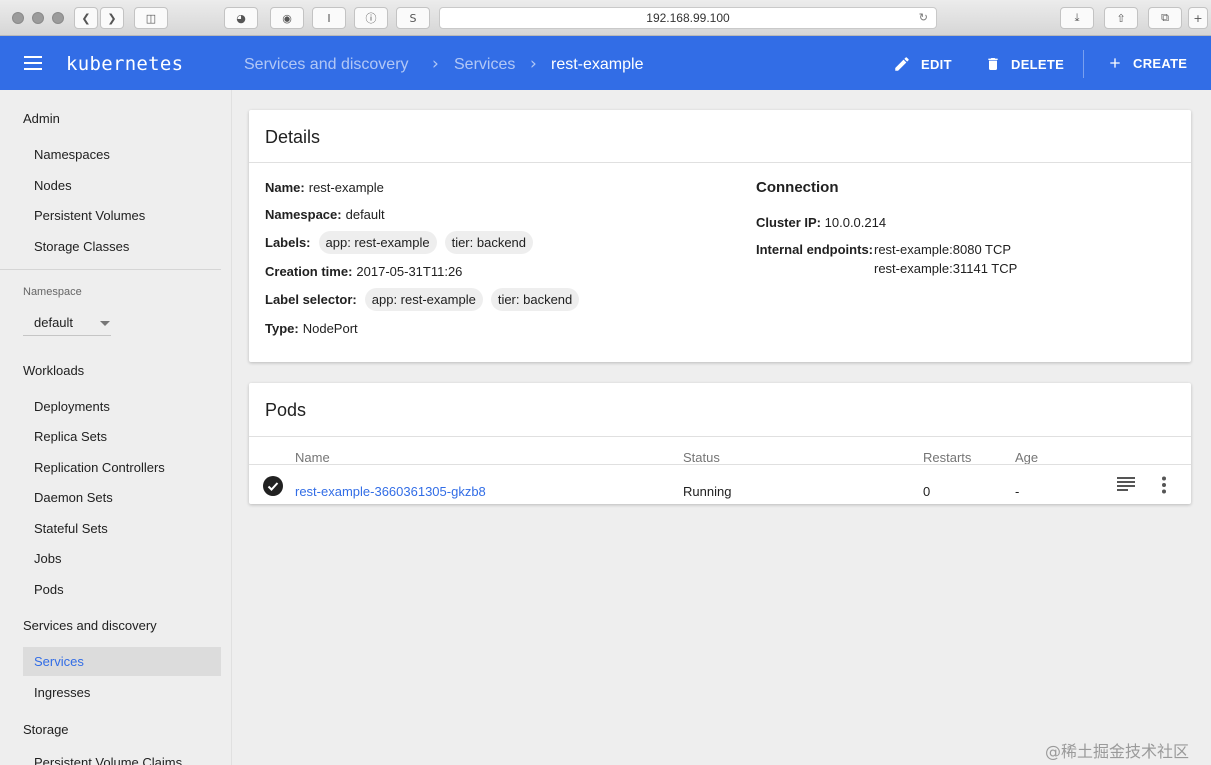 This screenshot has width=1211, height=765. I want to click on info-icon: ⓘ, so click(371, 18).